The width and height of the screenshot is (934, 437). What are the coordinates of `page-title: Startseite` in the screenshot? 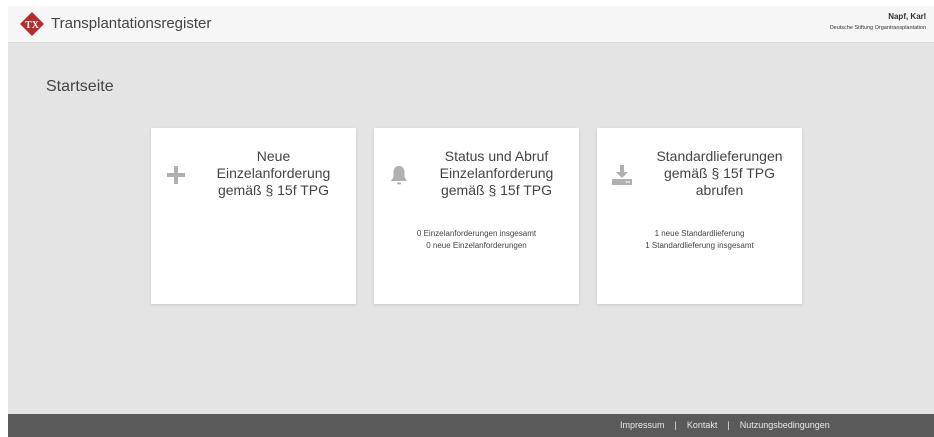 It's located at (80, 86).